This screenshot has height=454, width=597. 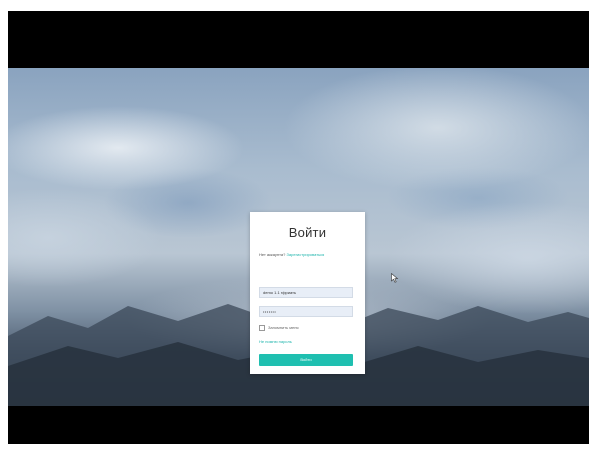 I want to click on signup-row: Нет аккаунта? Зарегистрироваться, so click(x=309, y=254).